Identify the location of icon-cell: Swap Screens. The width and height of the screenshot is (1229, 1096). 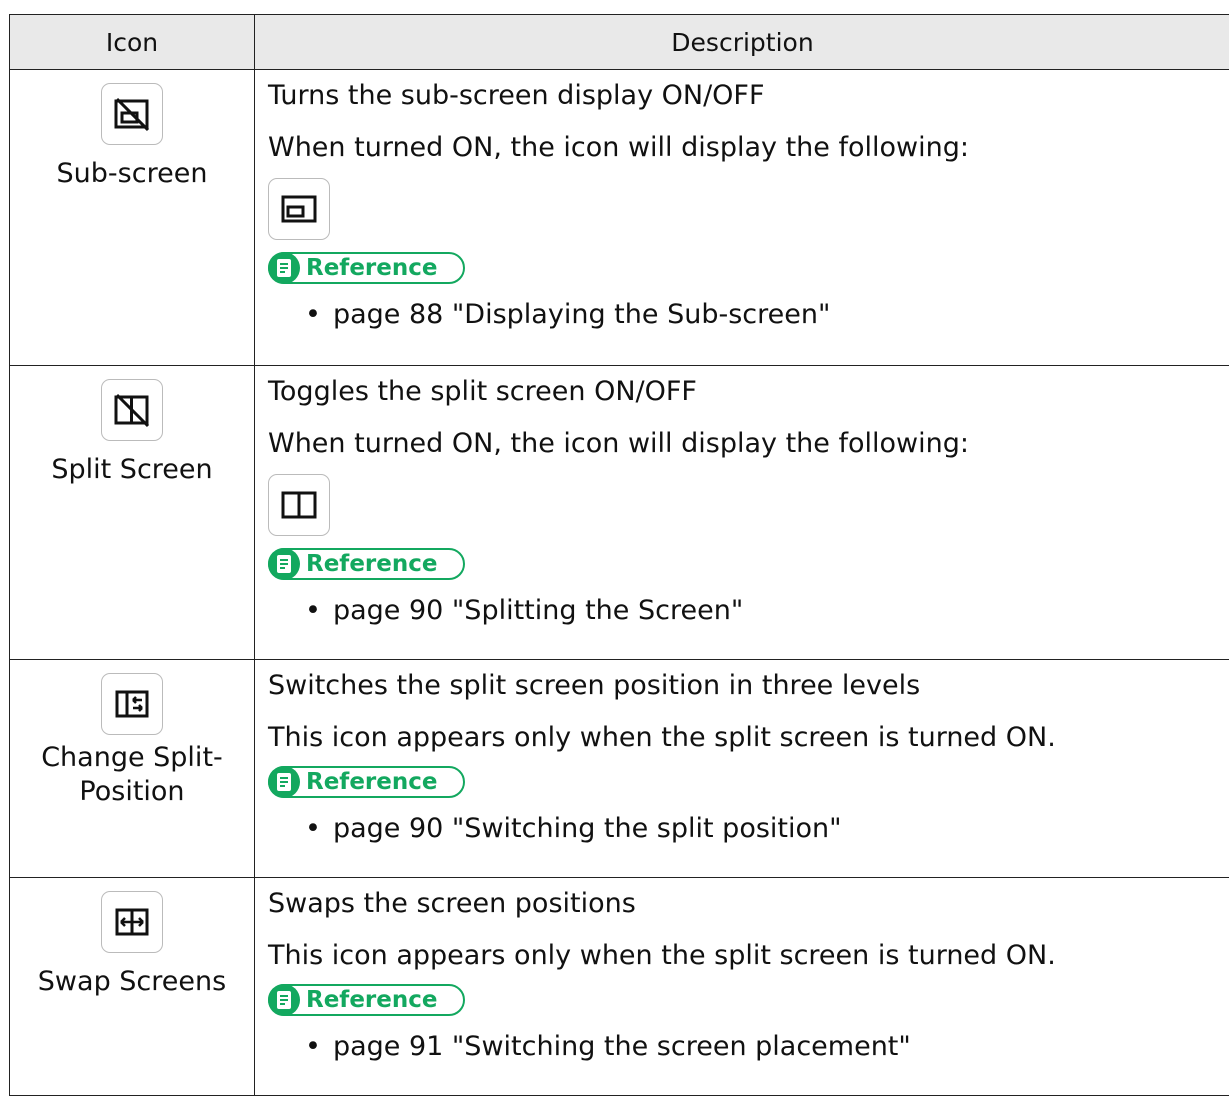
(132, 987).